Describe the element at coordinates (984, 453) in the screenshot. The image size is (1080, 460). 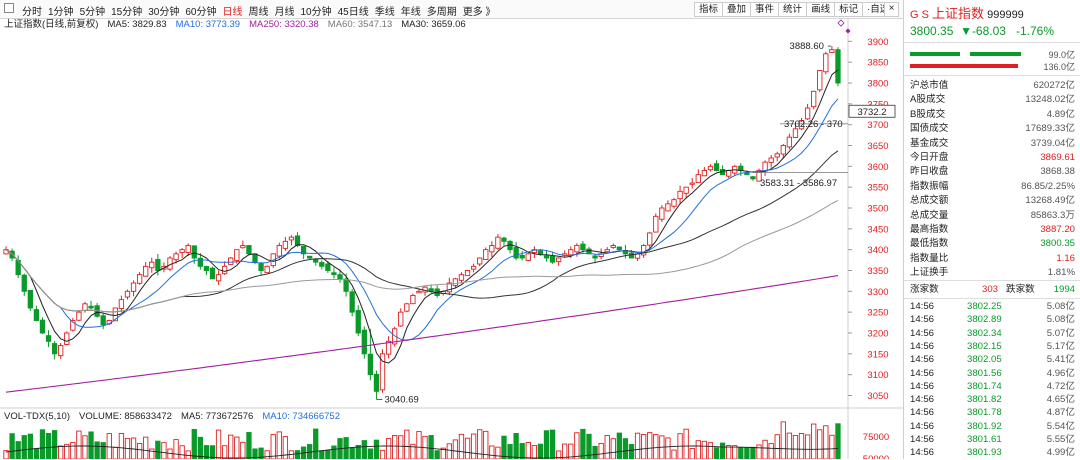
I see `tick-price: 3801.93` at that location.